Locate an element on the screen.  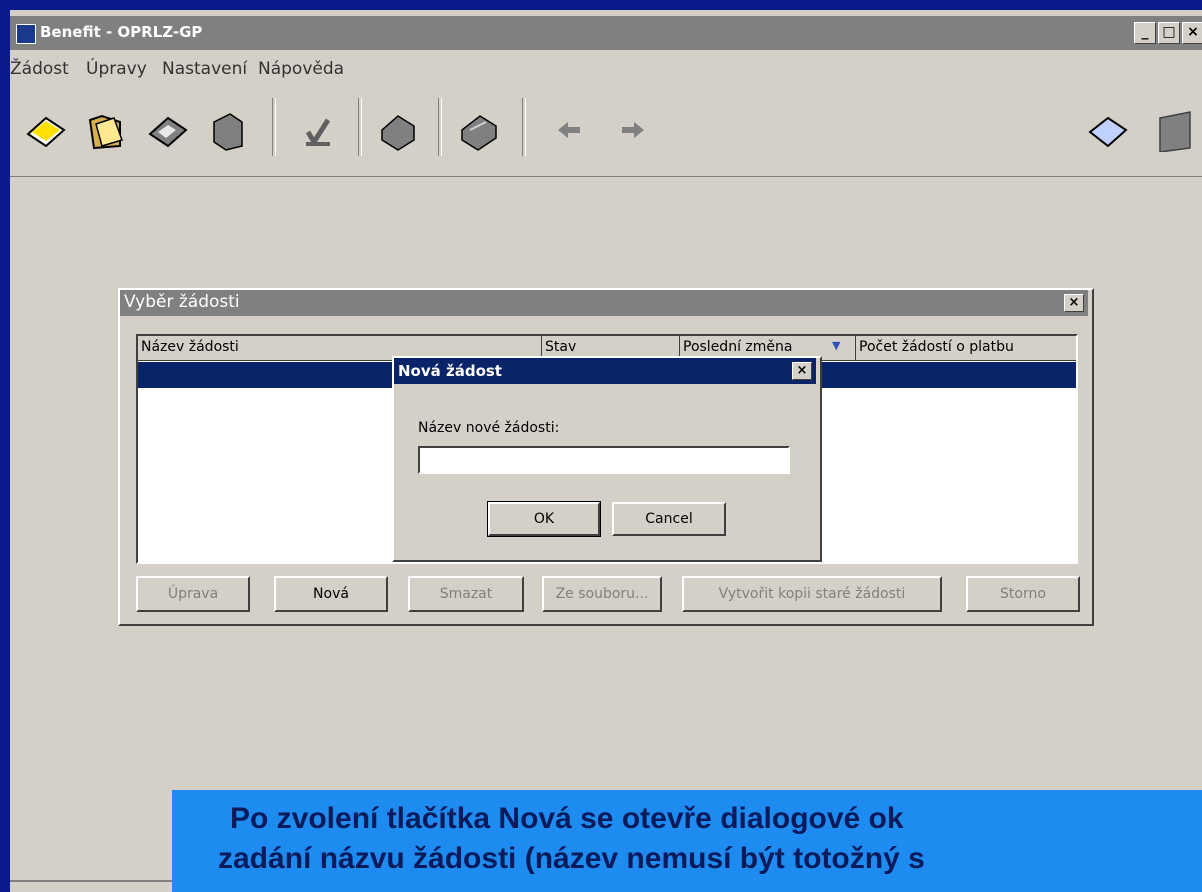
column-header-payment-count: Počet žádostí o platbu is located at coordinates (966, 348).